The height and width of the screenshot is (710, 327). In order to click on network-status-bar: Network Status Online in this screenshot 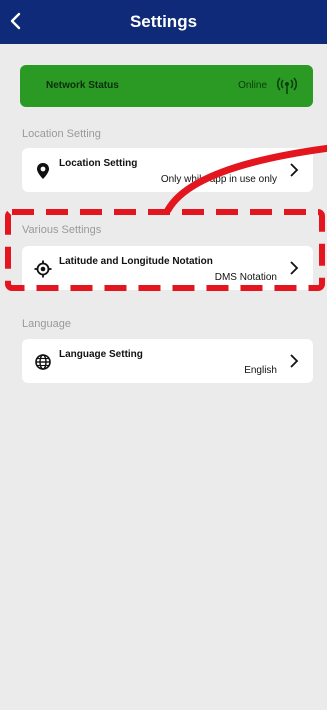, I will do `click(166, 86)`.